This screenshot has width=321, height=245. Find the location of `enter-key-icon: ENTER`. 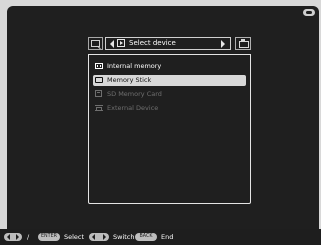

enter-key-icon: ENTER is located at coordinates (49, 237).